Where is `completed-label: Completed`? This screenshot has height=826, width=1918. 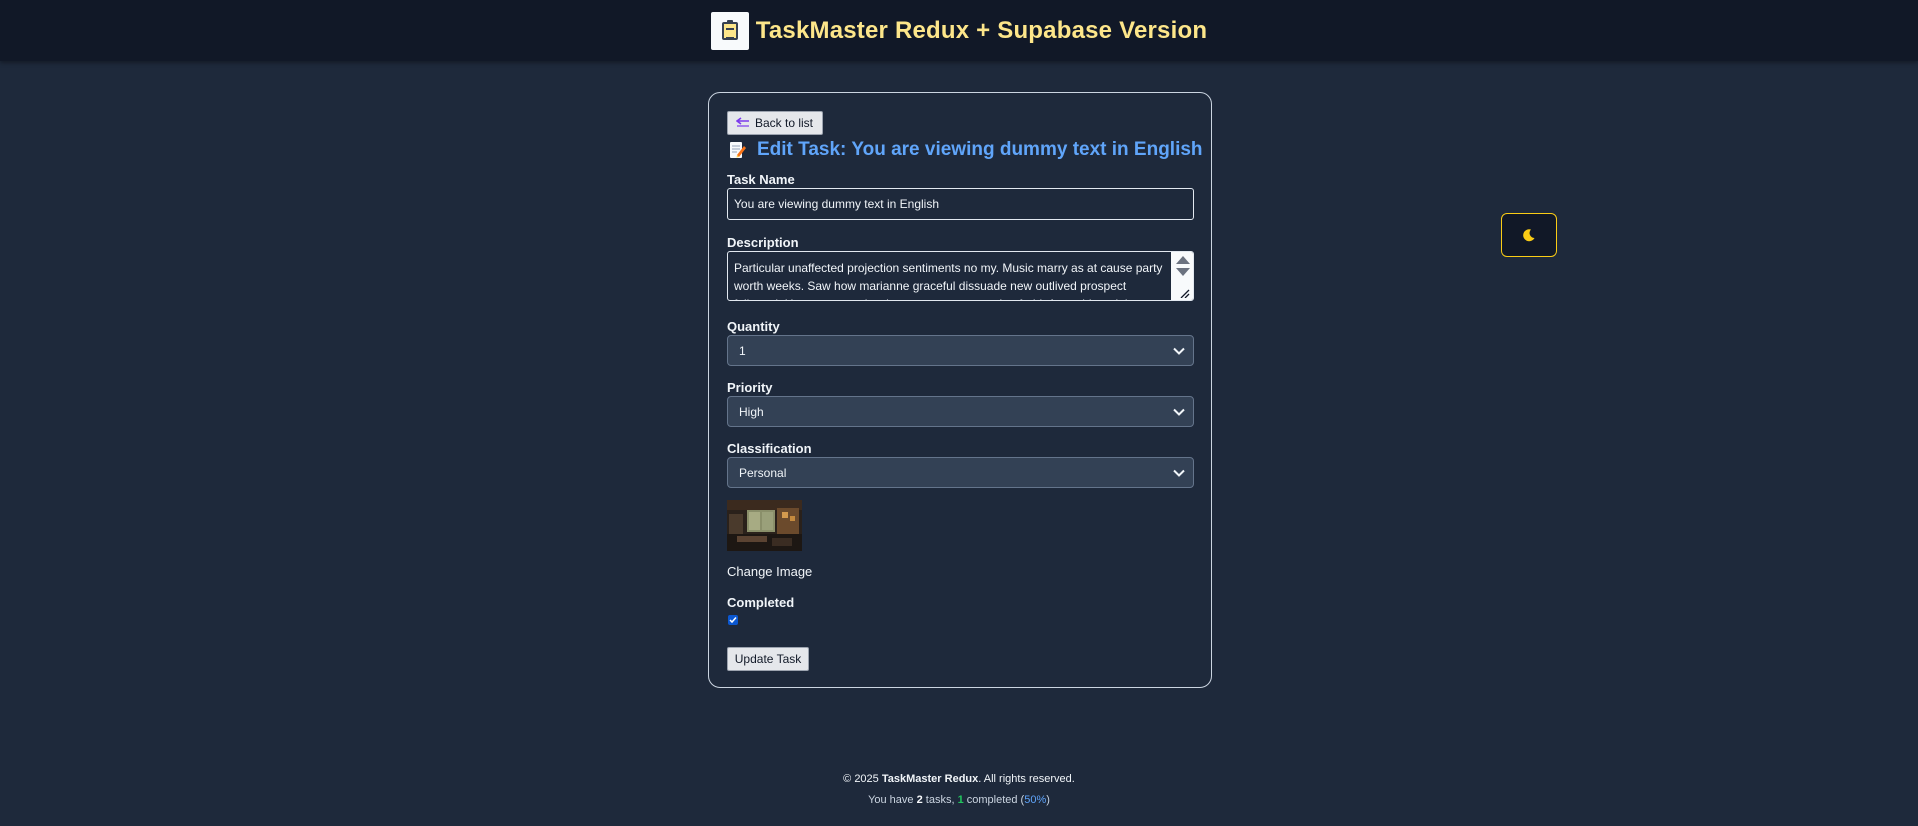 completed-label: Completed is located at coordinates (761, 602).